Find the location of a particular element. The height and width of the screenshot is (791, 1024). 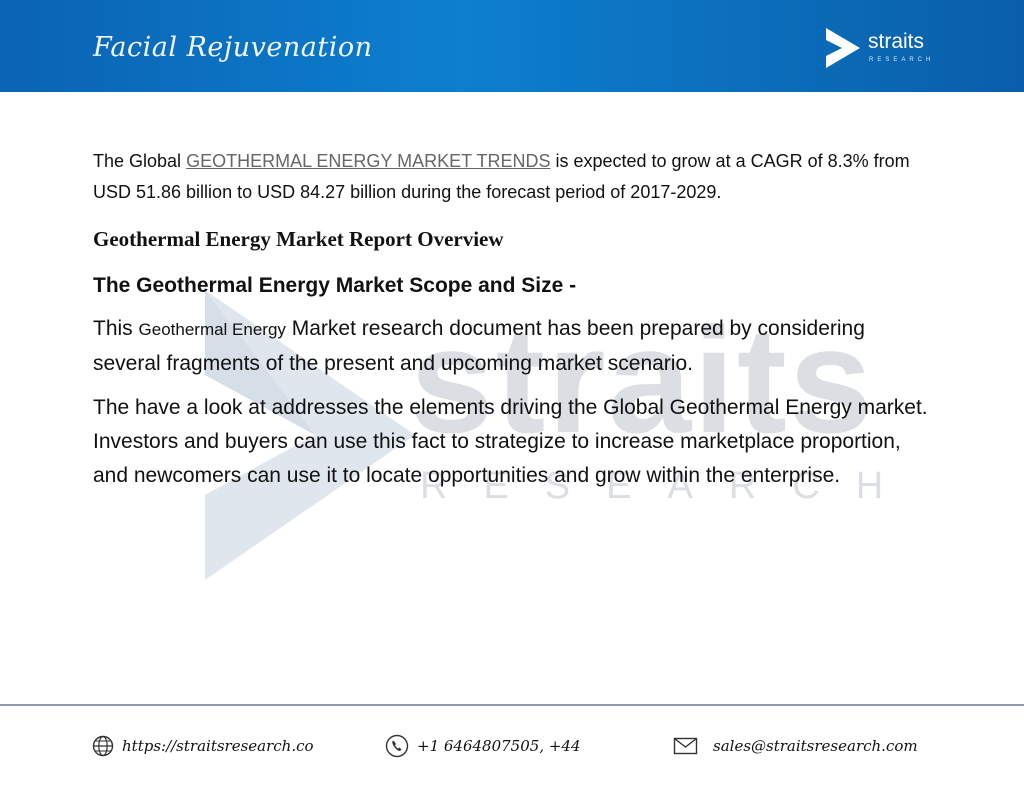

header-title: Facial Rejuvenation is located at coordinates (233, 47).